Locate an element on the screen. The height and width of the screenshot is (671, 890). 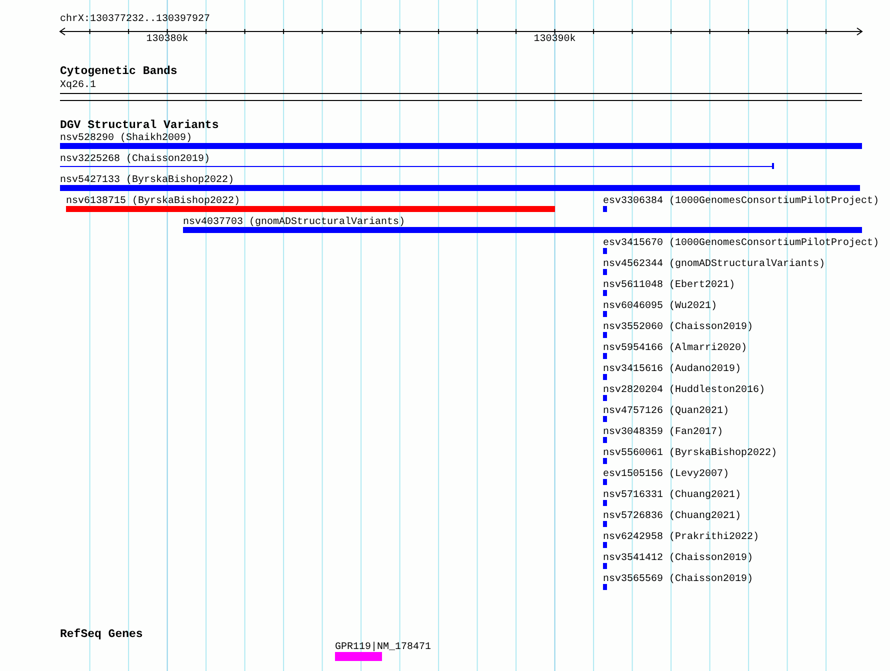
variant-label: nsv2820204 (Huddleston2016) is located at coordinates (684, 390).